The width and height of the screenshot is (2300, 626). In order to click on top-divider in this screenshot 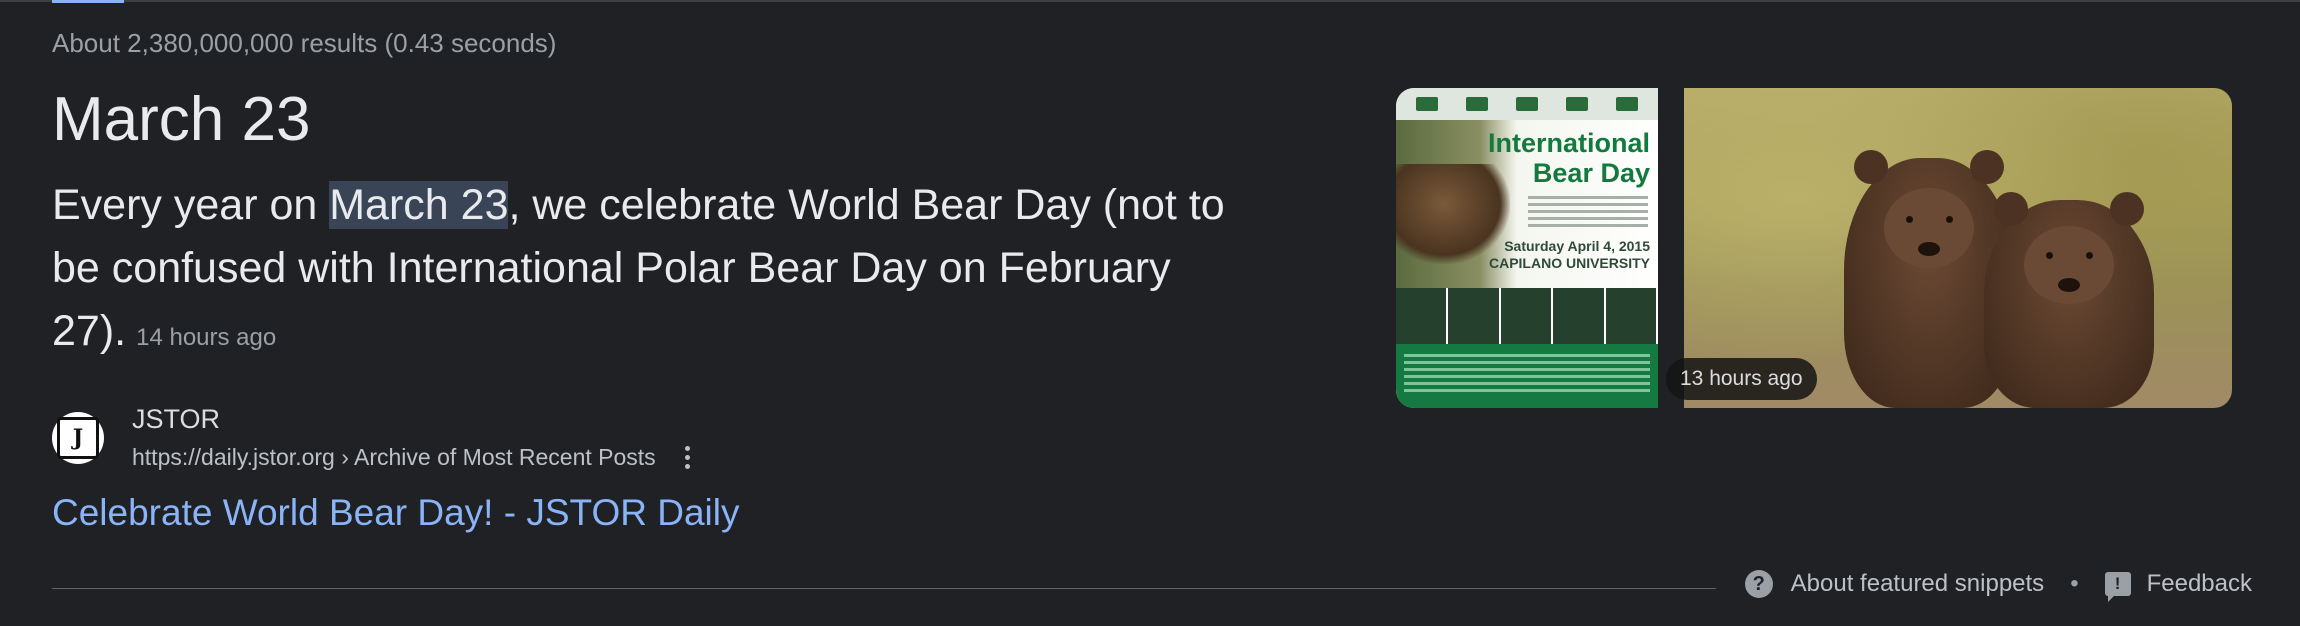, I will do `click(1150, 1)`.